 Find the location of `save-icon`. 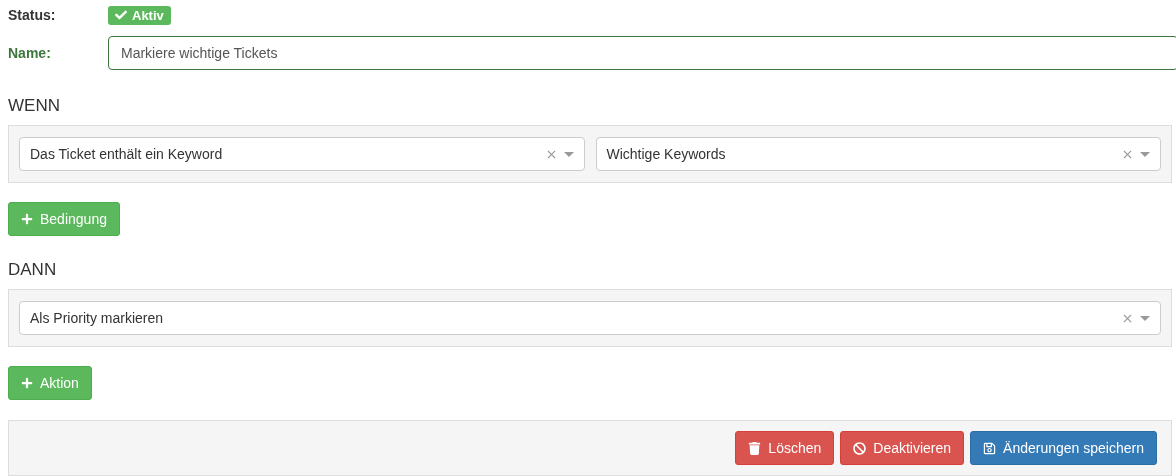

save-icon is located at coordinates (990, 448).